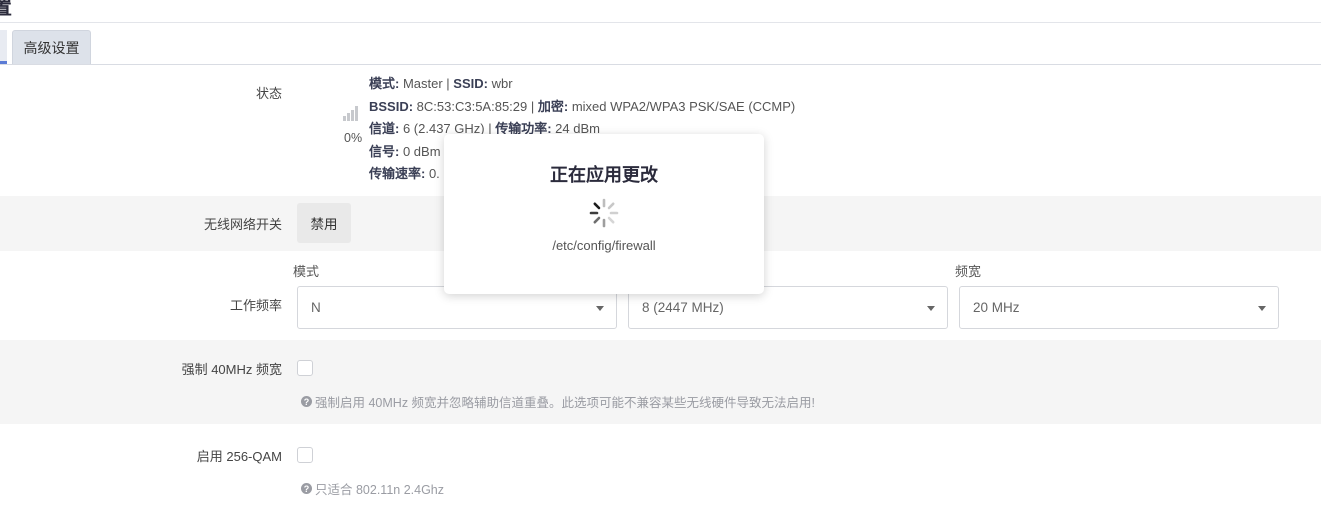  Describe the element at coordinates (231, 369) in the screenshot. I see `force-40mhz-label: 强制 40MHz 频宽` at that location.